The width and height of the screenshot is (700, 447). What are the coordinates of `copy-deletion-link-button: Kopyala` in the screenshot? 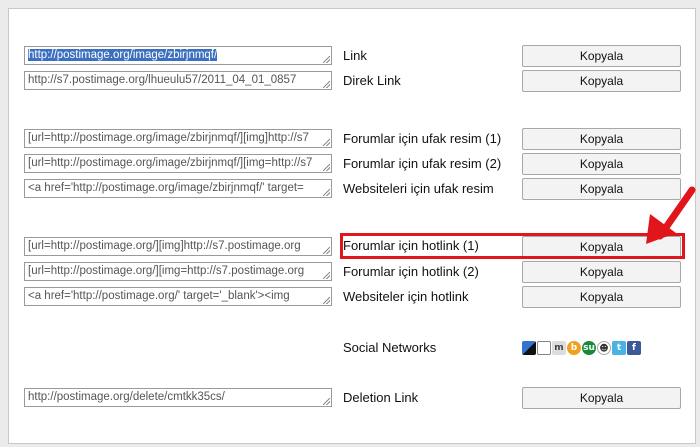 It's located at (601, 398).